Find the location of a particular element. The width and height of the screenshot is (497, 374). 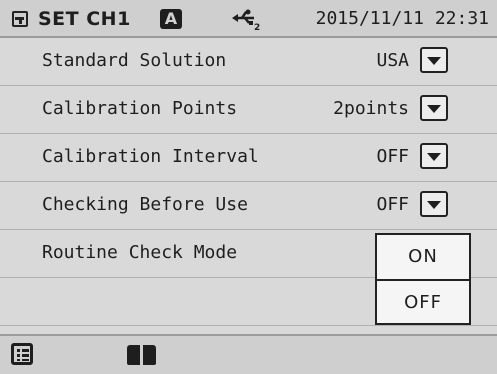

svg-text: 2 is located at coordinates (257, 27).